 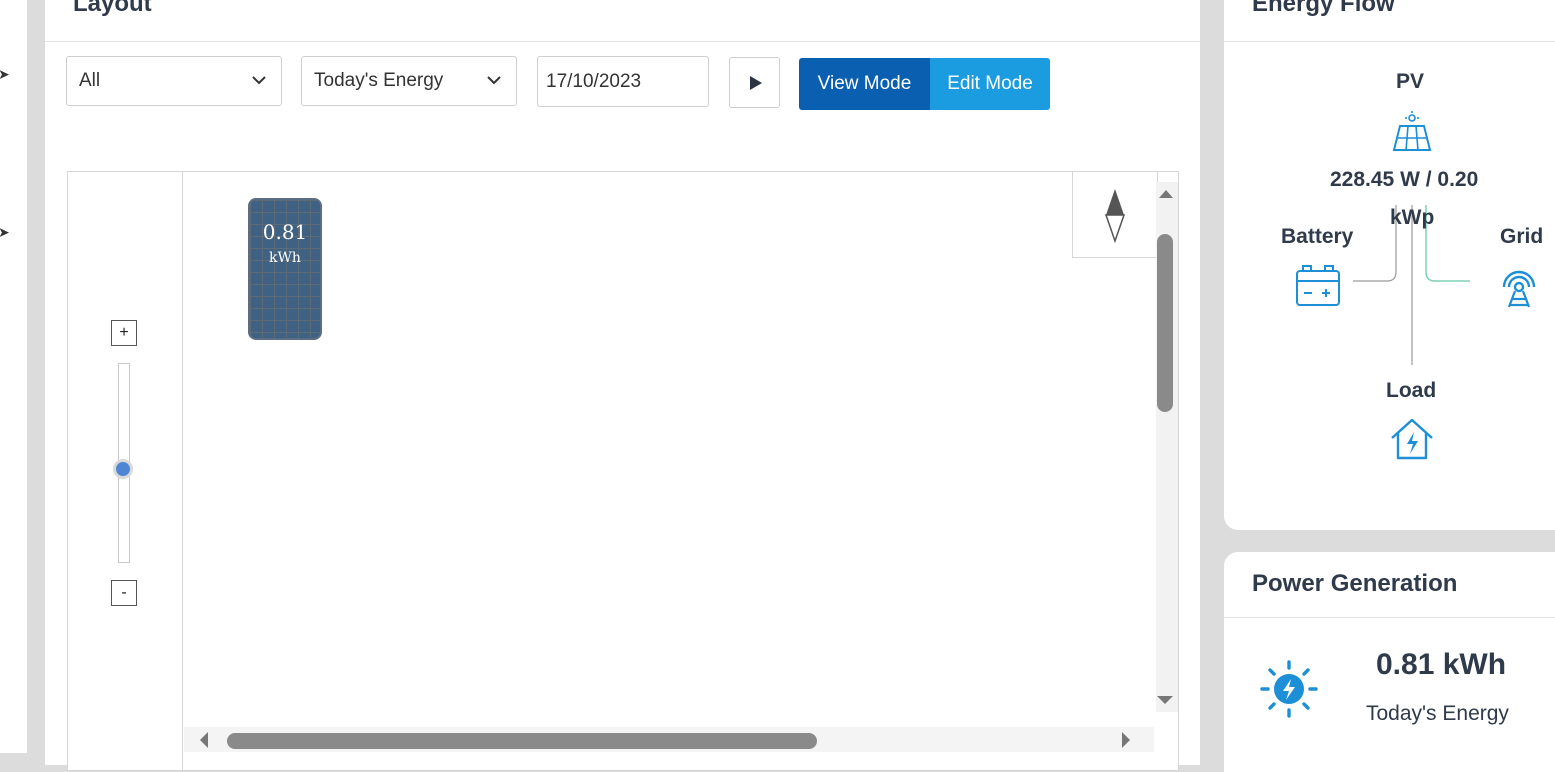 What do you see at coordinates (1165, 323) in the screenshot?
I see `vertical-scrollbar-thumb` at bounding box center [1165, 323].